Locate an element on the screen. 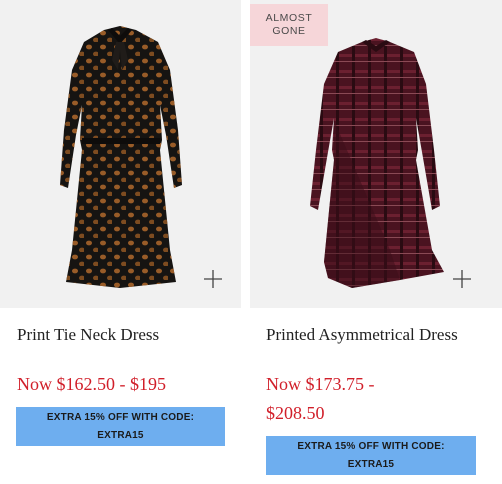 The image size is (502, 484). product-price: Now $162.50 - $195 is located at coordinates (91, 384).